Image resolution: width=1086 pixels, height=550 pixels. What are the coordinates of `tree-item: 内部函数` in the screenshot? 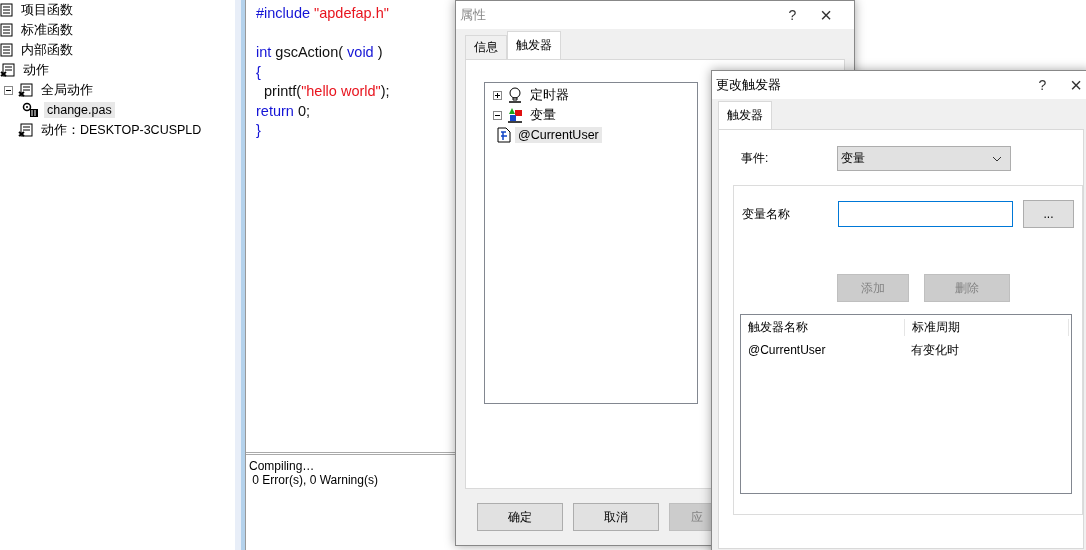 It's located at (47, 50).